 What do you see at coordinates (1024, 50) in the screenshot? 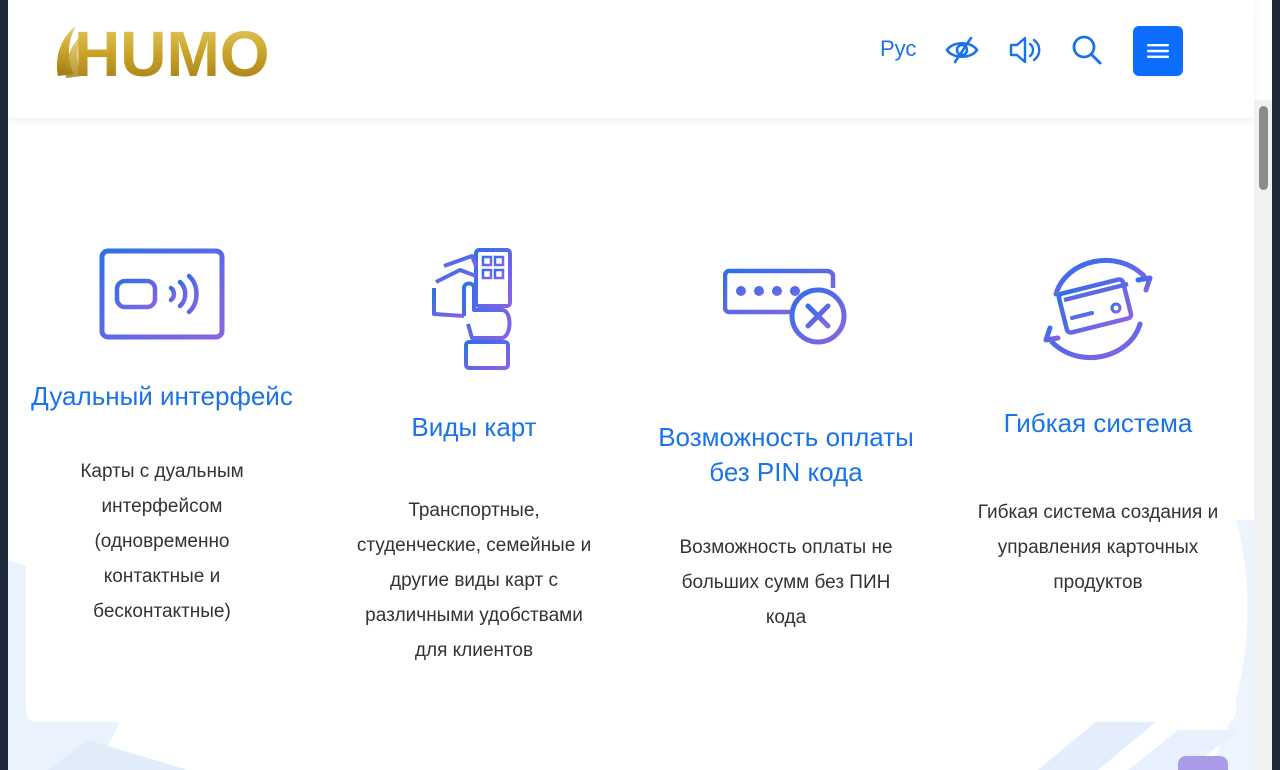
I see `speaker-icon` at bounding box center [1024, 50].